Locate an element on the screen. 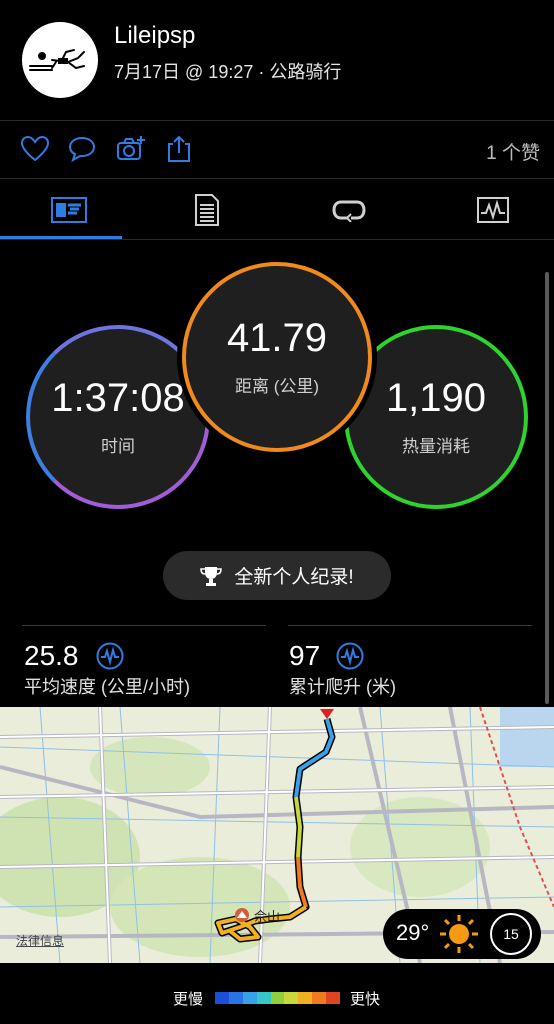 The width and height of the screenshot is (554, 1024). speed-color-legend is located at coordinates (278, 998).